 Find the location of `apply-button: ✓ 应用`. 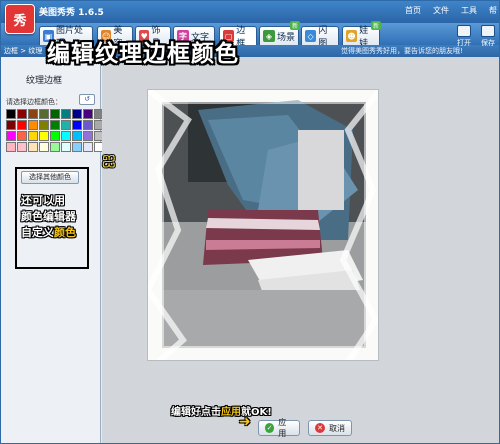

apply-button: ✓ 应用 is located at coordinates (279, 428).